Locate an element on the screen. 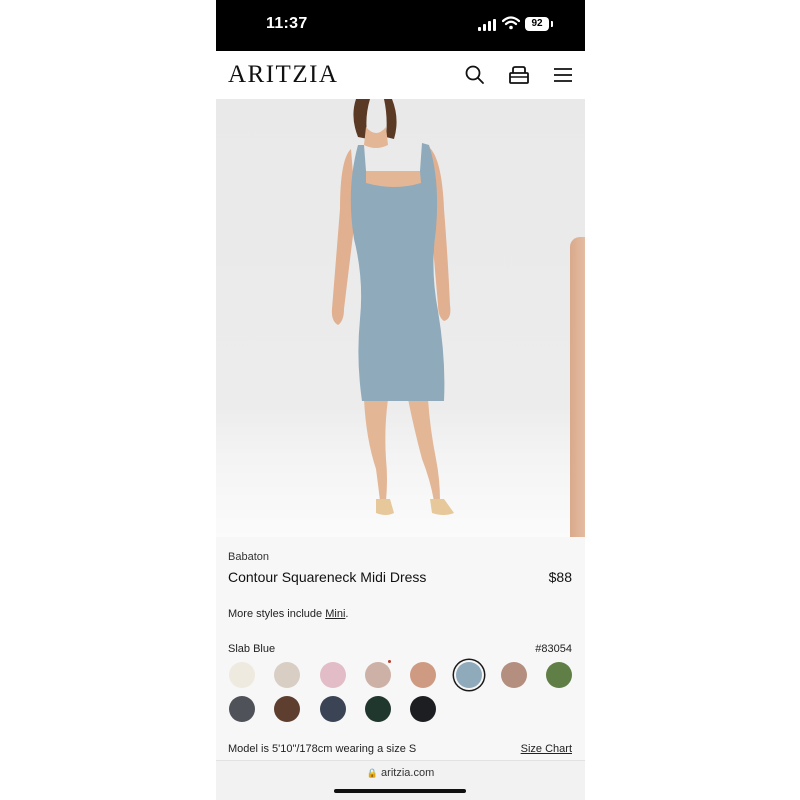 The width and height of the screenshot is (800, 800). aritzia-logo: ARITZIA is located at coordinates (283, 75).